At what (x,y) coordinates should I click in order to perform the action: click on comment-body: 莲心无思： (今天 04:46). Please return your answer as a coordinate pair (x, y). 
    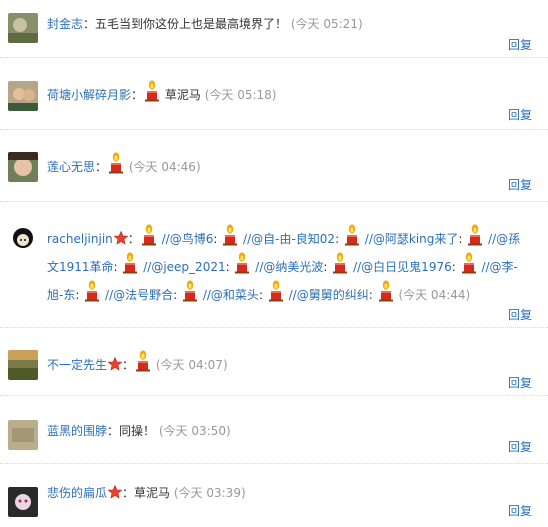
    Looking at the image, I should click on (287, 166).